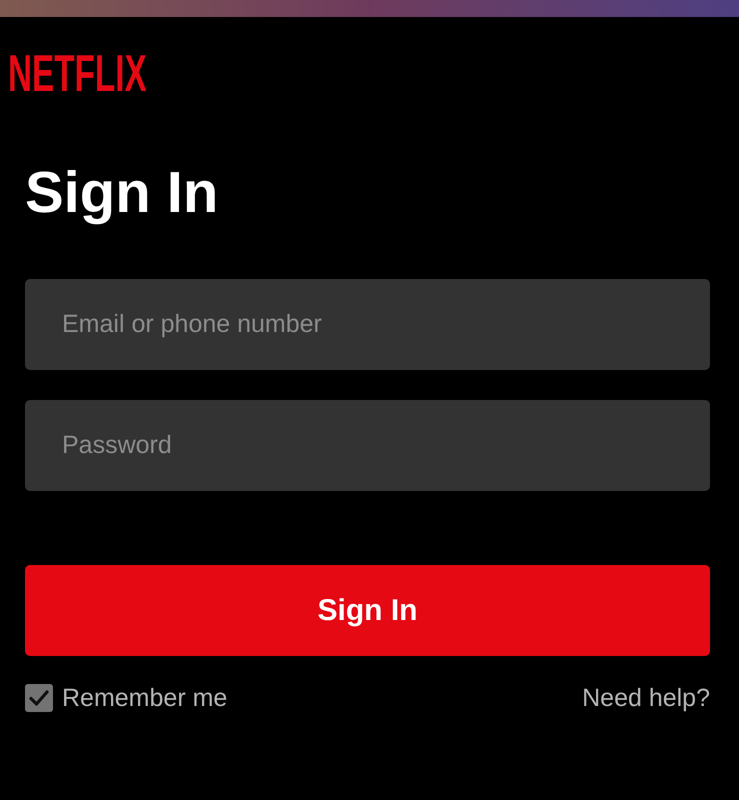  I want to click on sign-in-button: Sign In, so click(367, 610).